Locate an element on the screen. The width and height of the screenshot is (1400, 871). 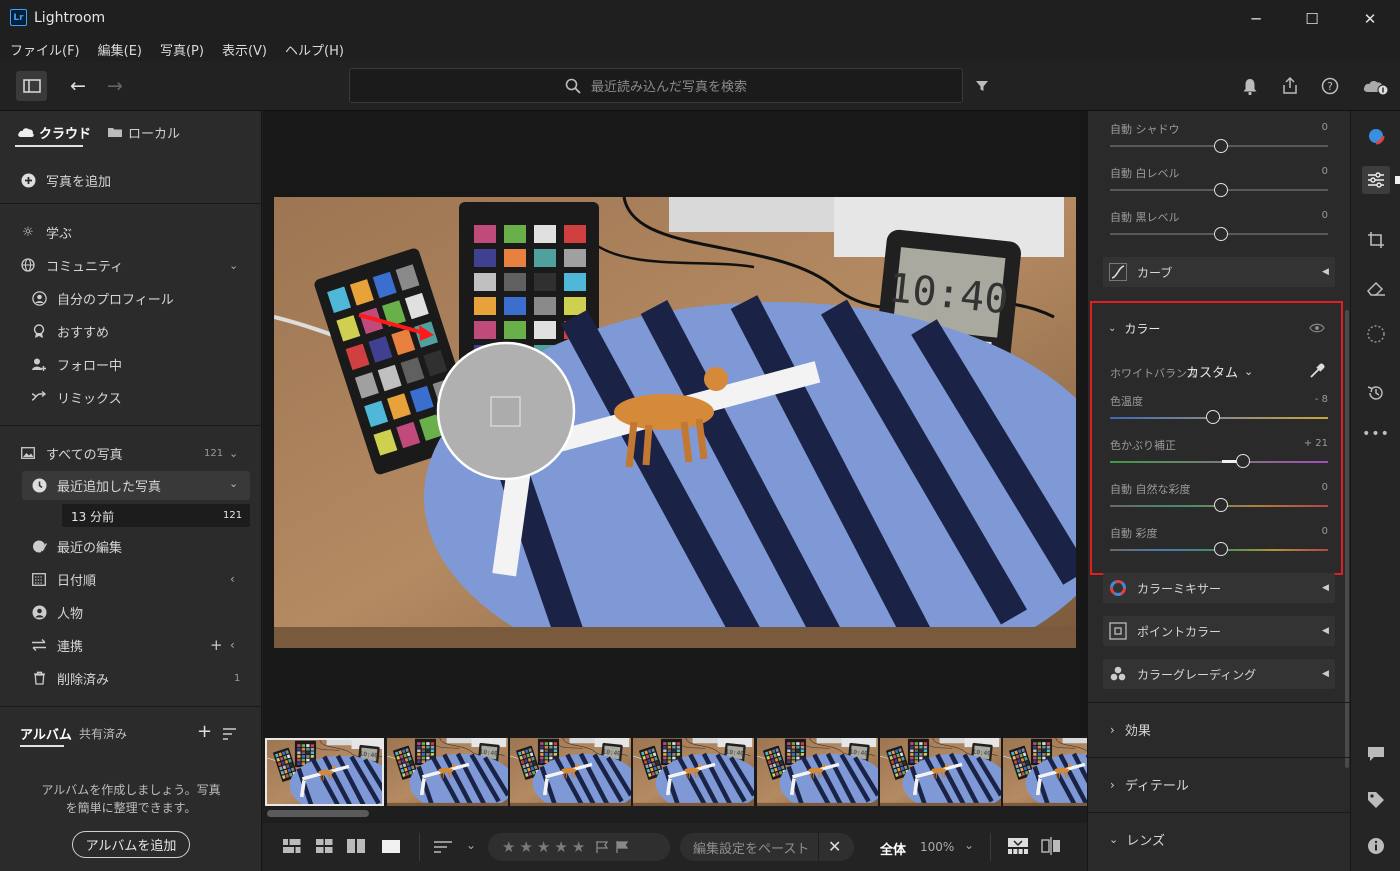
cloud-status-icon is located at coordinates (1376, 86).